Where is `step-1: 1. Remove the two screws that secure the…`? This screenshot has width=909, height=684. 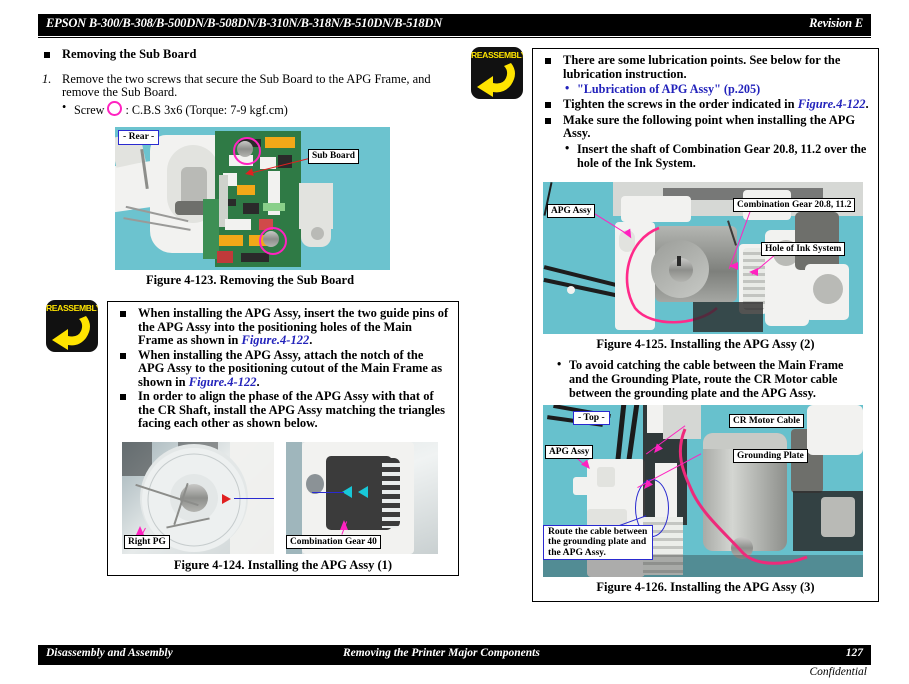 step-1: 1. Remove the two screws that secure the… is located at coordinates (250, 86).